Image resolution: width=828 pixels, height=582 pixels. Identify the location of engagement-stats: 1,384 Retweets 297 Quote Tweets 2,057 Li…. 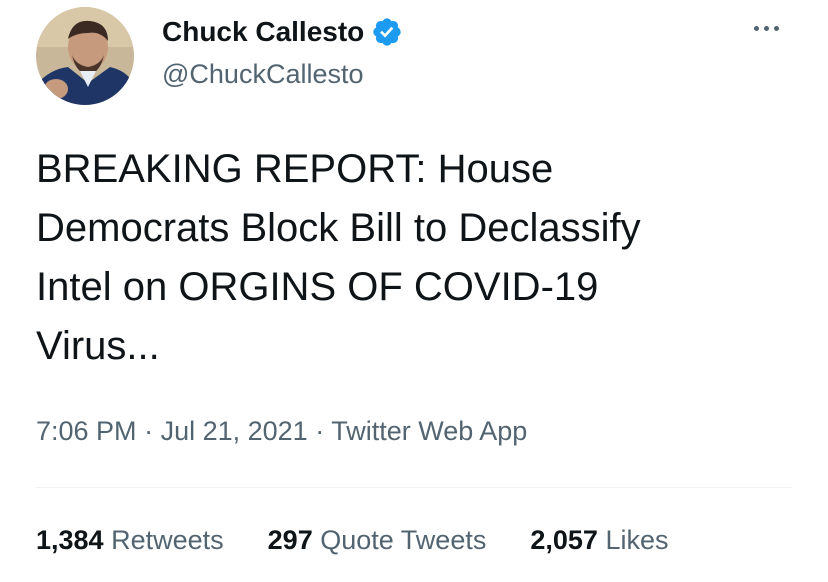
(352, 540).